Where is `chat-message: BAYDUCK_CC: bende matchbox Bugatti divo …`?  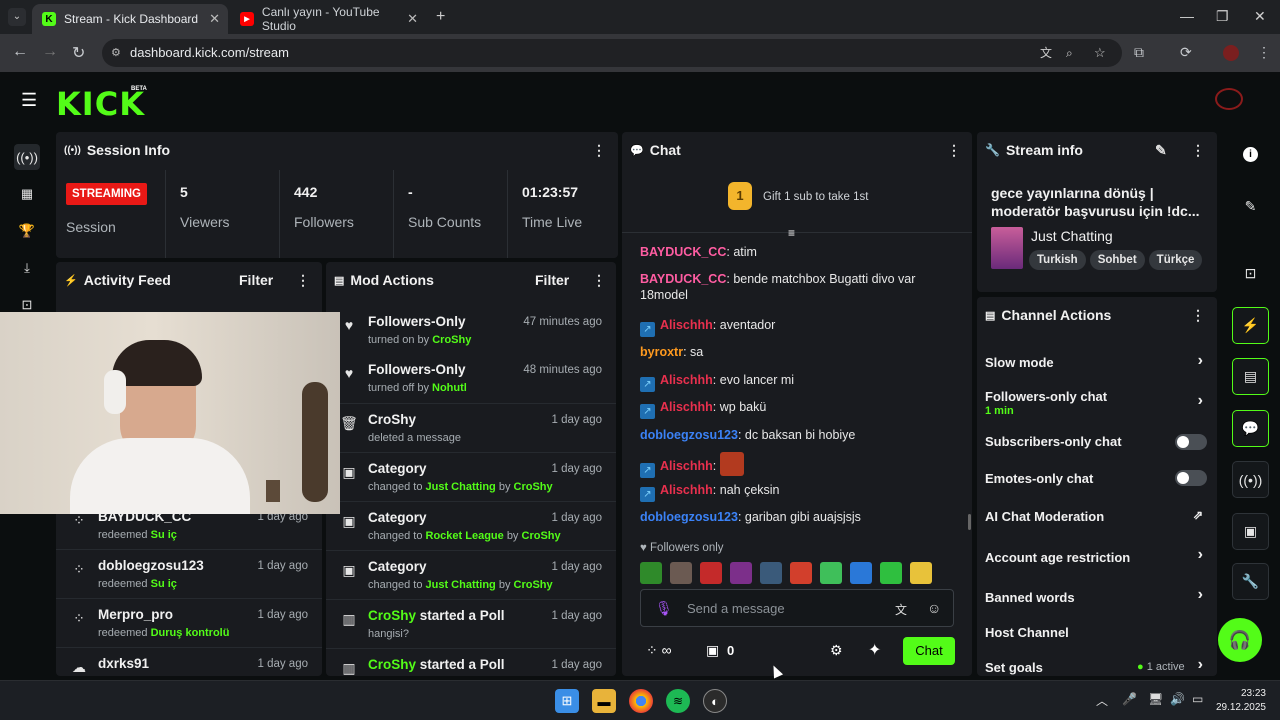 chat-message: BAYDUCK_CC: bende matchbox Bugatti divo … is located at coordinates (778, 287).